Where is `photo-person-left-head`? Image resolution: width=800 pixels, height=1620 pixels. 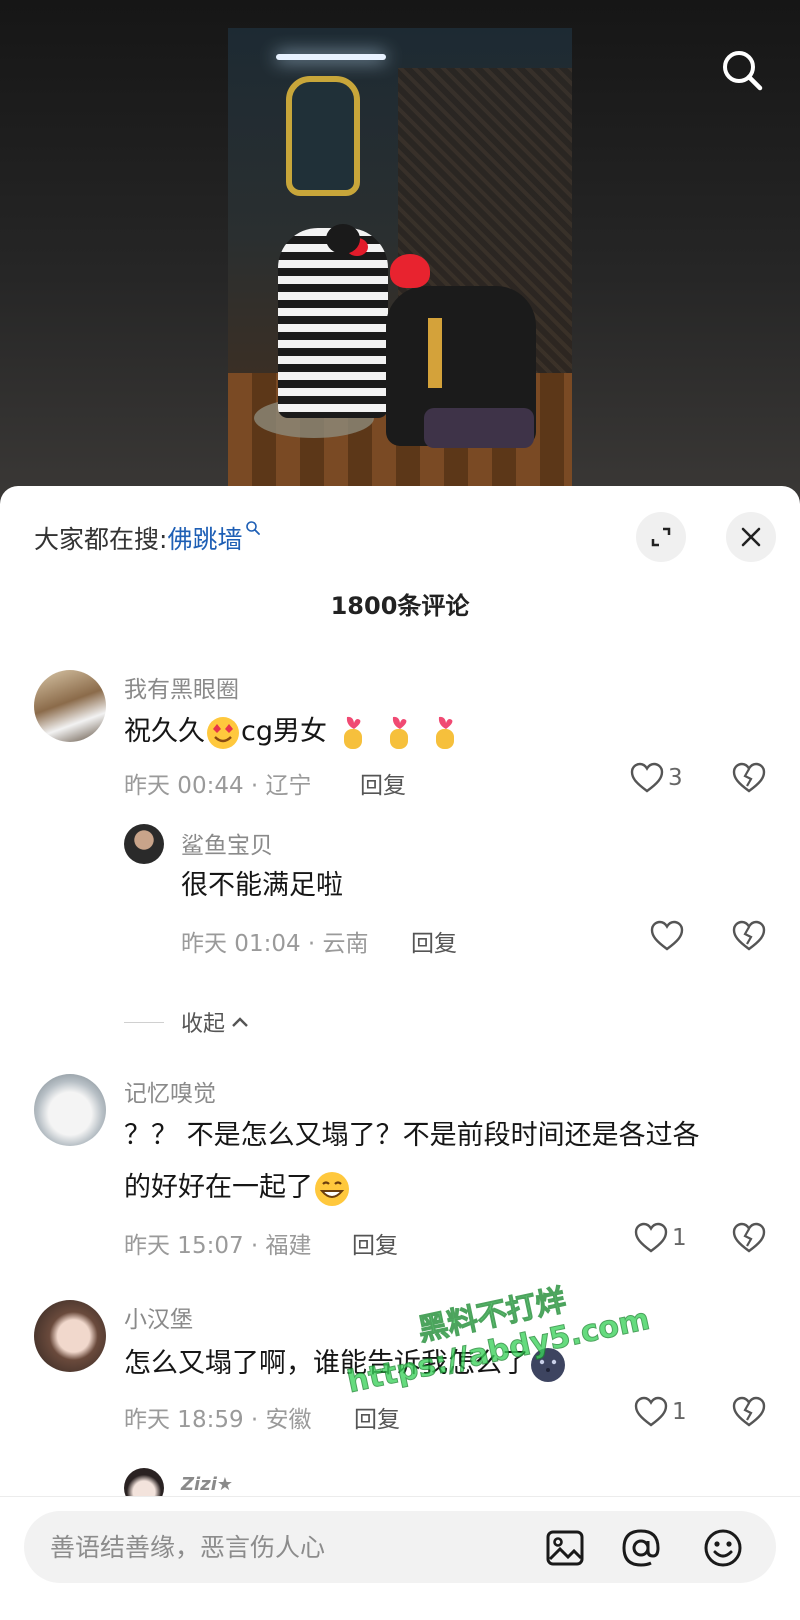 photo-person-left-head is located at coordinates (343, 239).